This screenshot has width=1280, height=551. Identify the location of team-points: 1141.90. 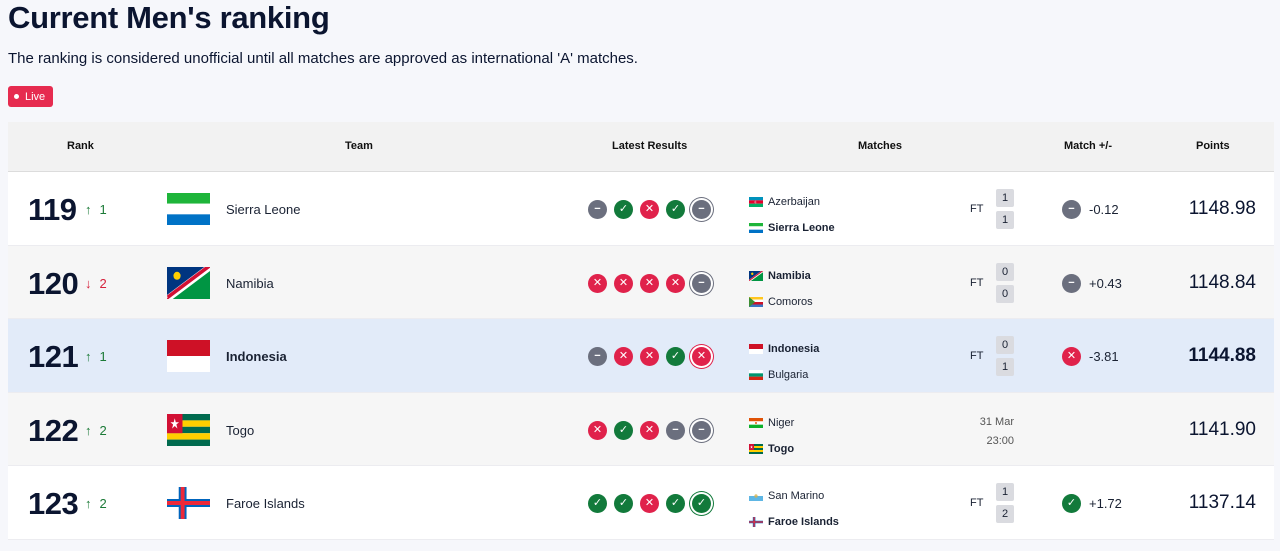
(1222, 429).